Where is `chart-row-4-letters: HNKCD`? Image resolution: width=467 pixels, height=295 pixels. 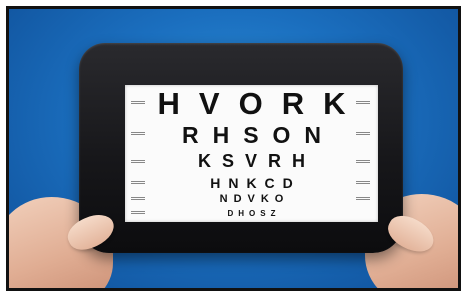 chart-row-4-letters: HNKCD is located at coordinates (255, 182).